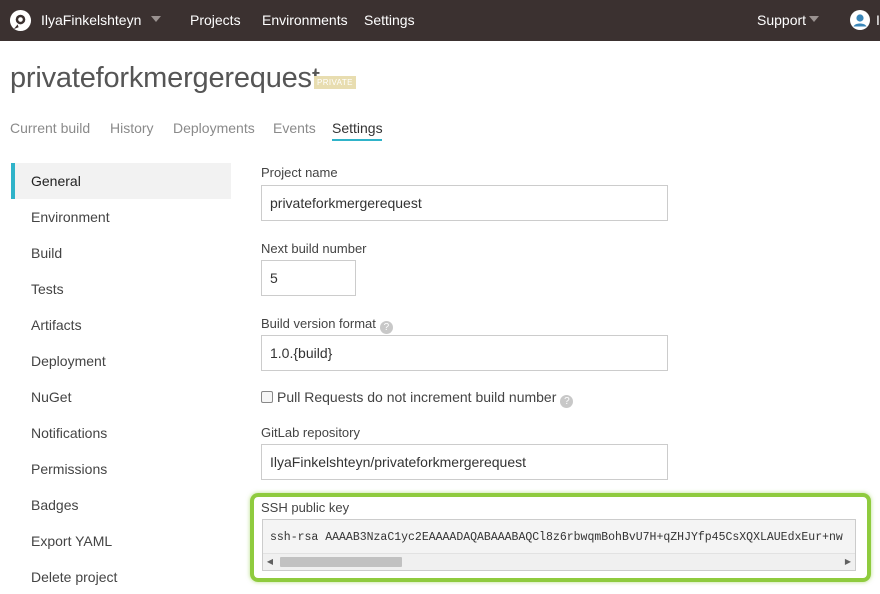 This screenshot has width=880, height=594. Describe the element at coordinates (357, 140) in the screenshot. I see `active-tab-indicator` at that location.